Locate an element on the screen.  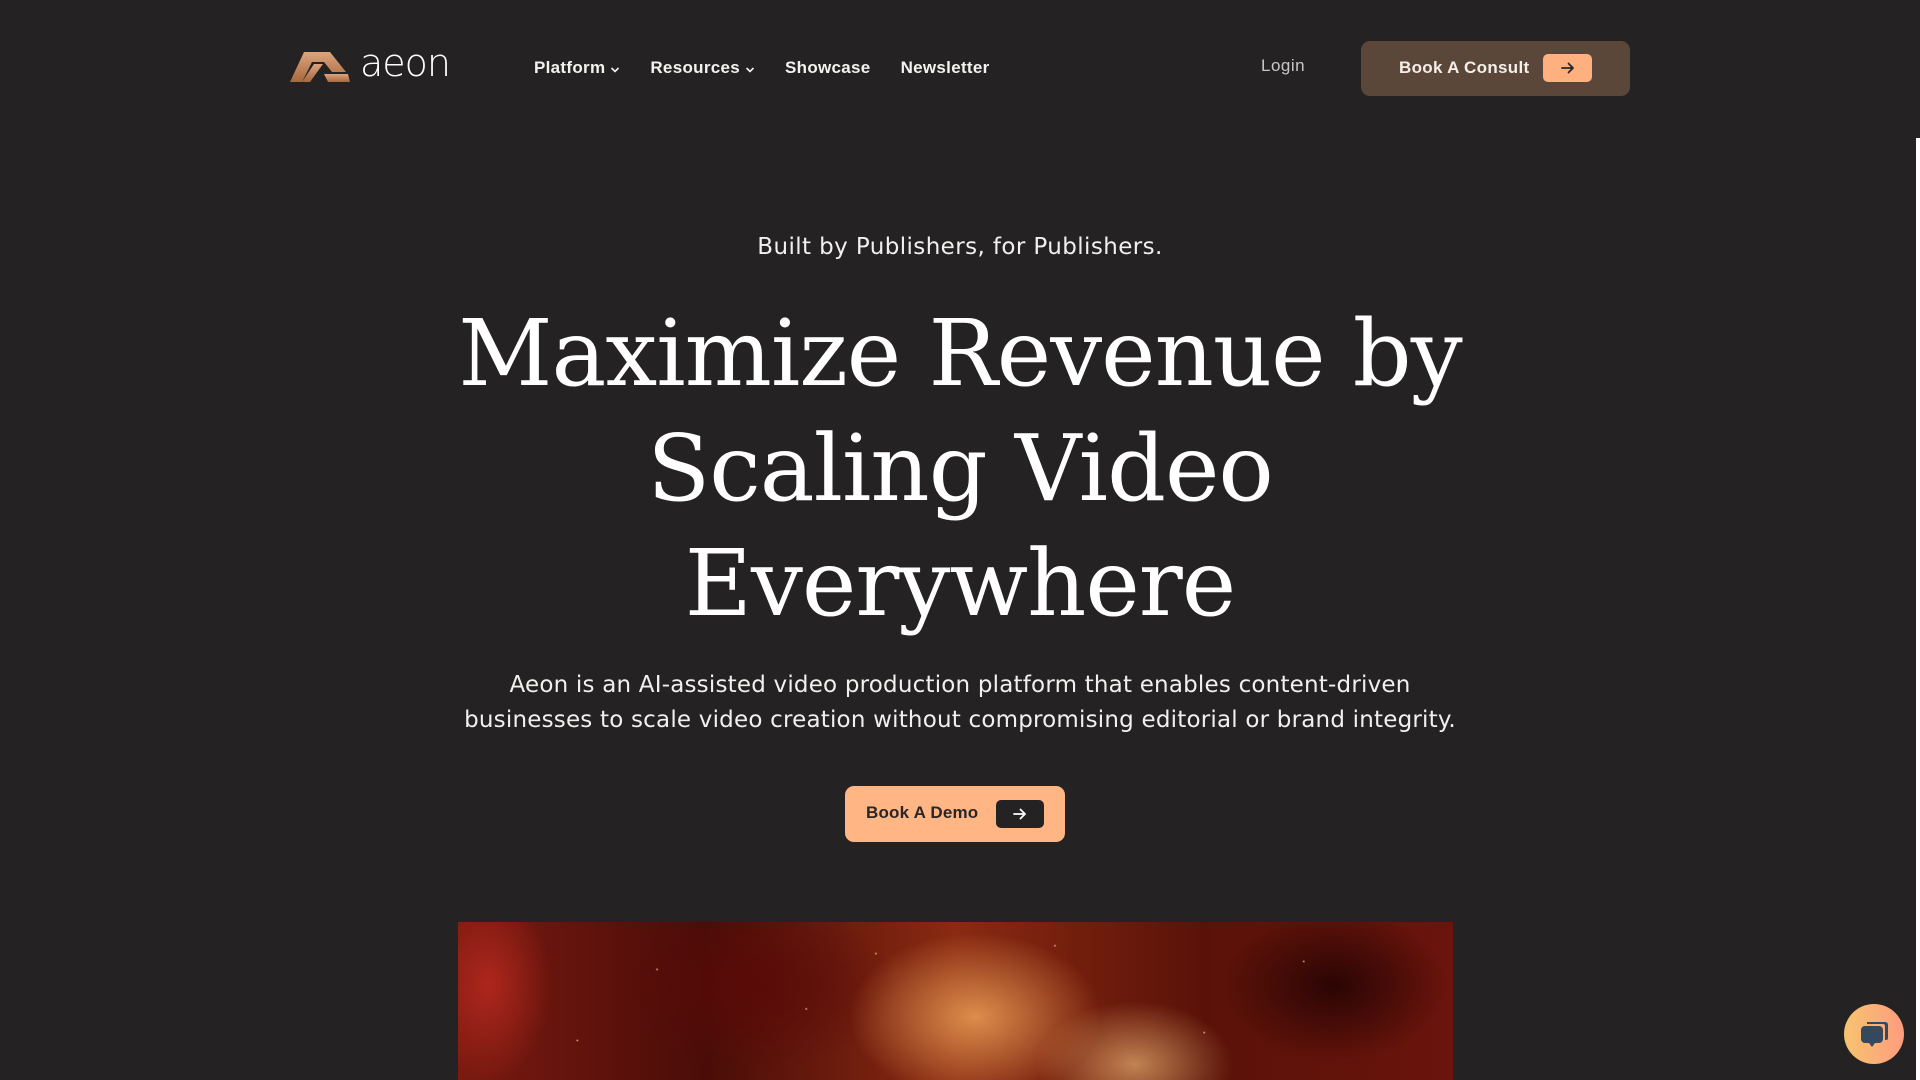
nav-item-resources: Resources is located at coordinates (702, 68).